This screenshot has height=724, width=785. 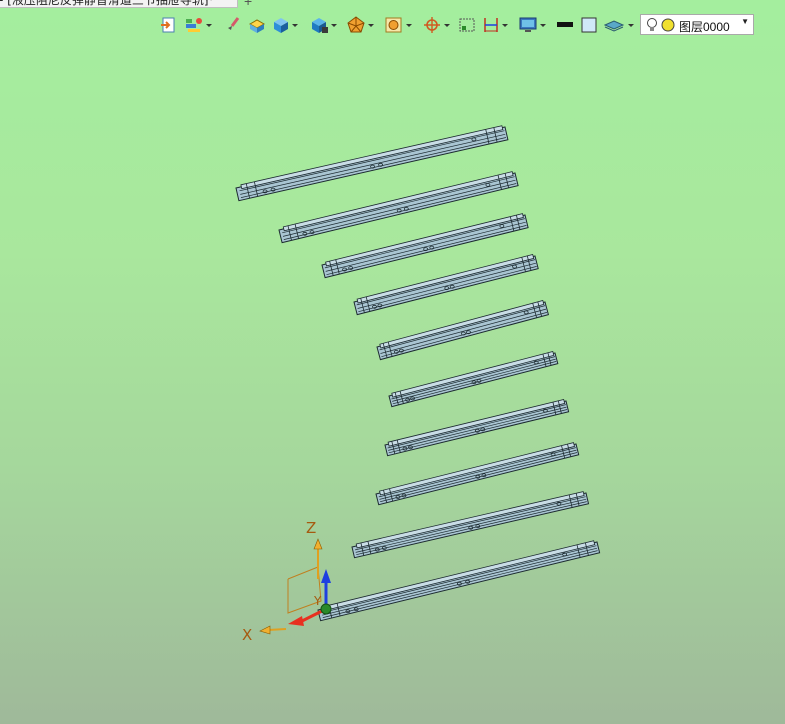 I want to click on chevron-down-icon: ▼, so click(x=745, y=21).